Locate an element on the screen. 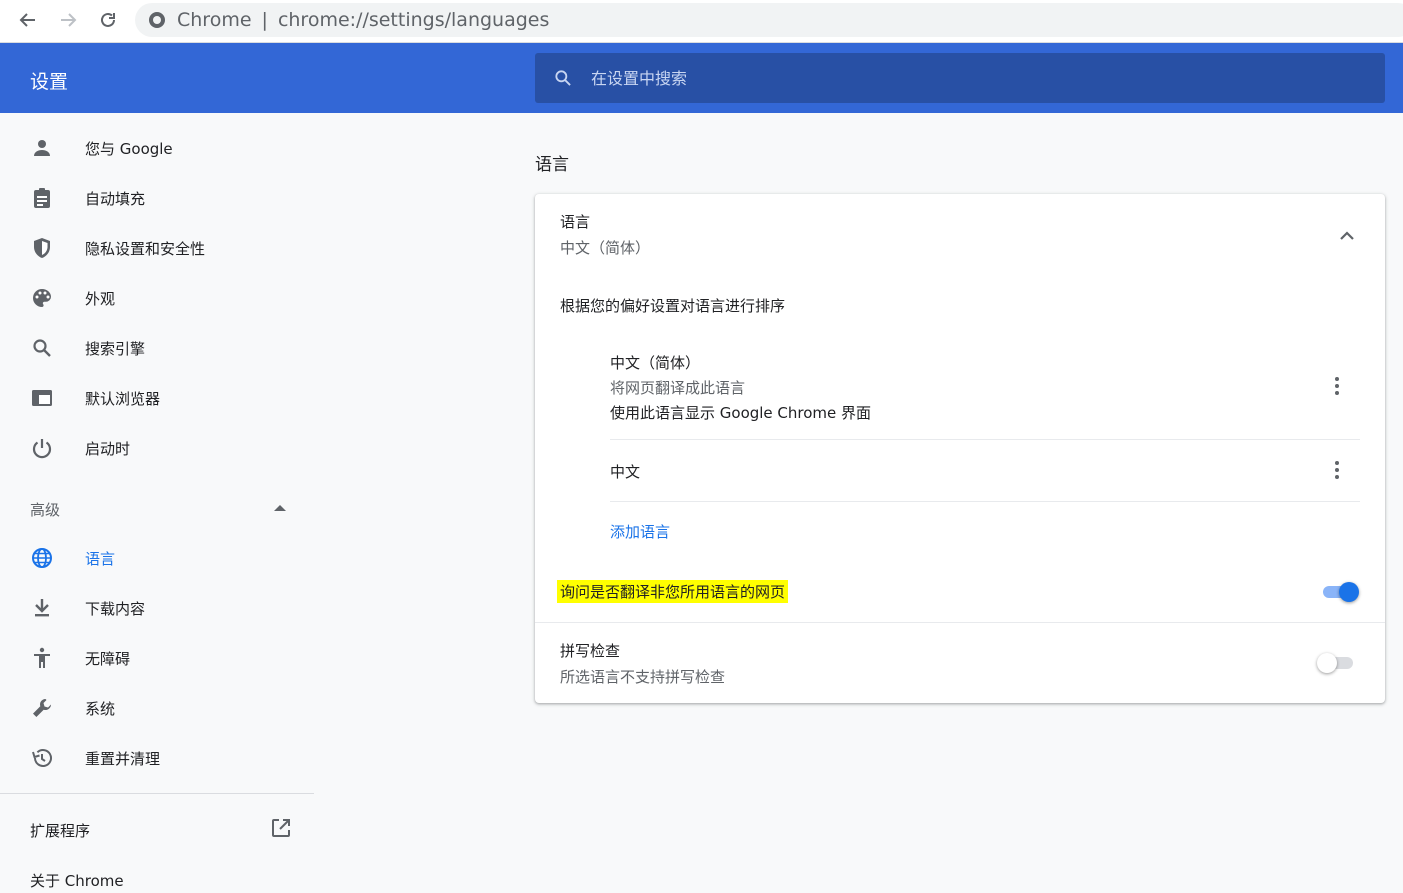 Image resolution: width=1403 pixels, height=893 pixels. arrow-left-icon is located at coordinates (27, 20).